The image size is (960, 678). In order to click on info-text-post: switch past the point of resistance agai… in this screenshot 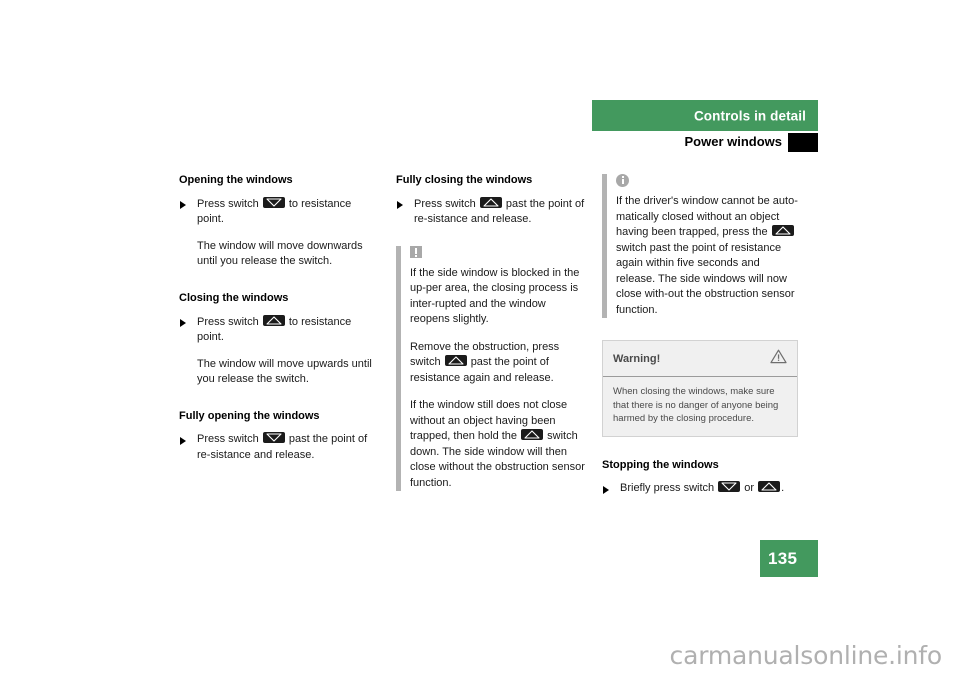, I will do `click(705, 278)`.